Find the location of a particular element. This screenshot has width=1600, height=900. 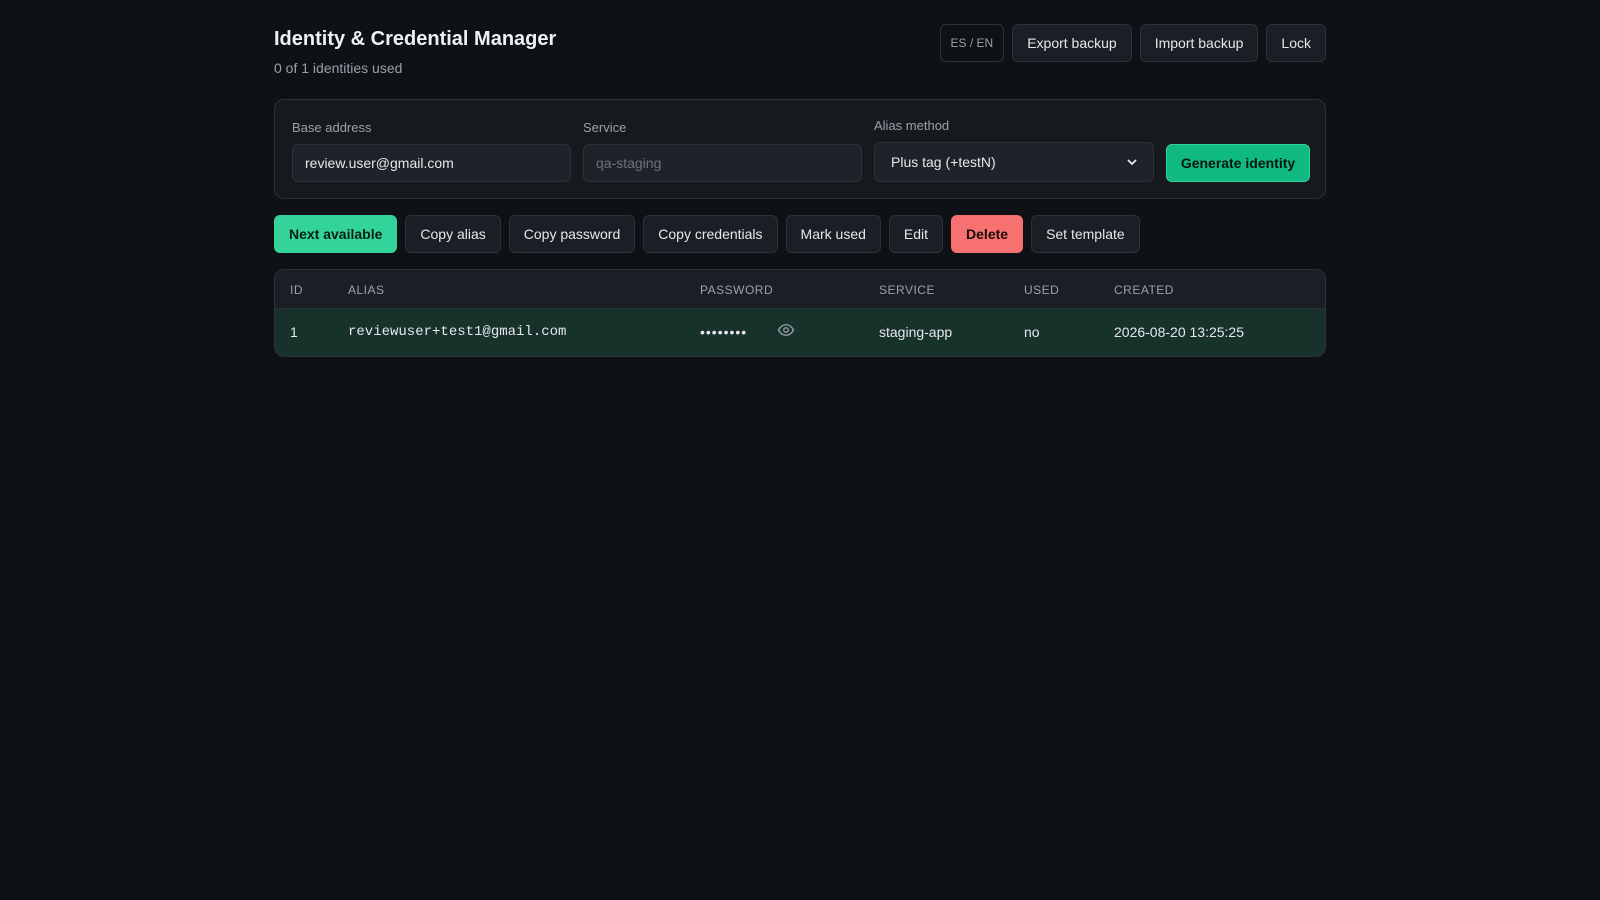

alias-method-select: Plus tag (+testN) is located at coordinates (1014, 162).